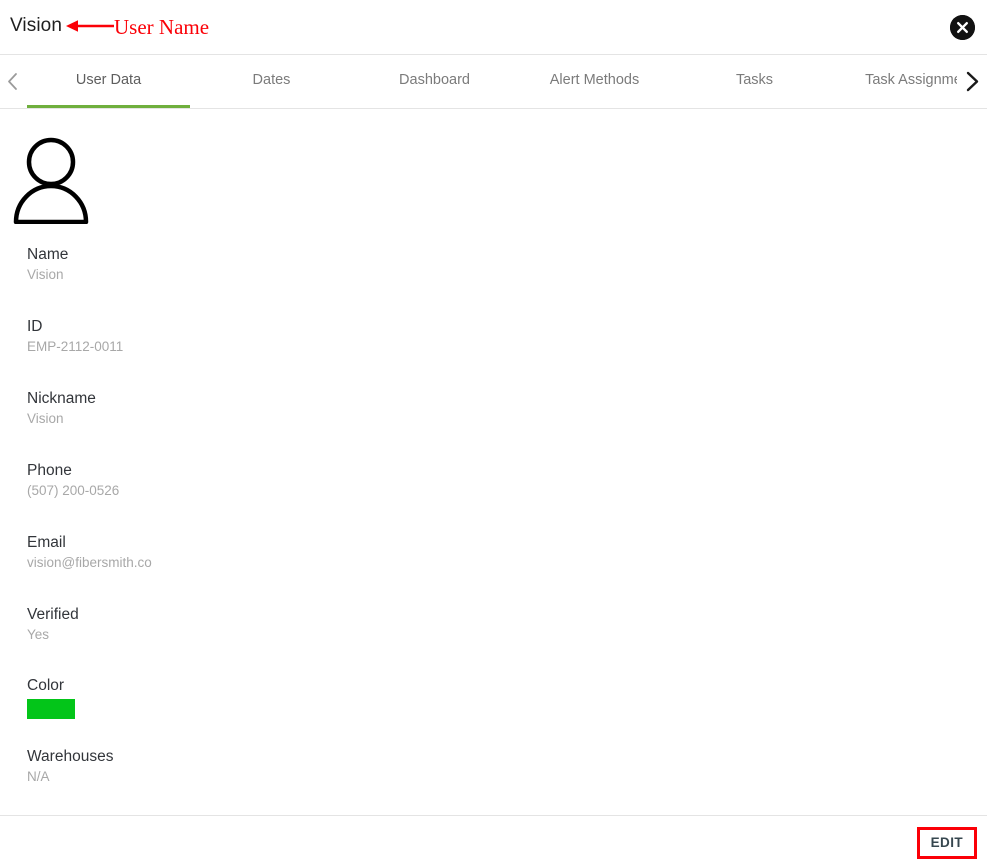 The height and width of the screenshot is (859, 987). I want to click on tab-user-data: User Data, so click(108, 81).